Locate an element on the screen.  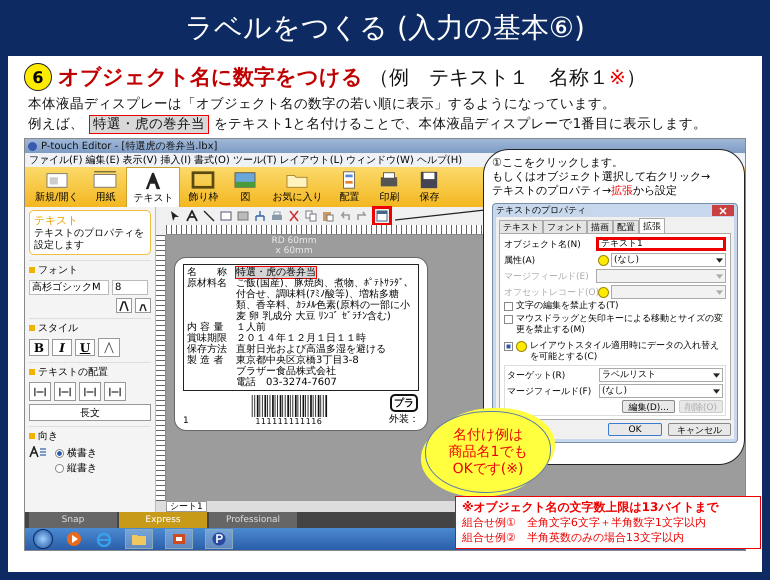
ribbon-button: お気に入り is located at coordinates (297, 187).